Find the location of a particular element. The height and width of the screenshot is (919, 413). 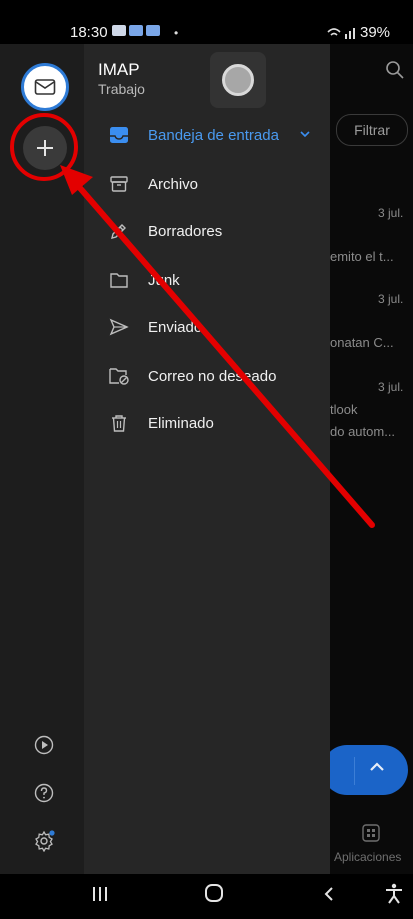

accessibility-button is located at coordinates (394, 897).